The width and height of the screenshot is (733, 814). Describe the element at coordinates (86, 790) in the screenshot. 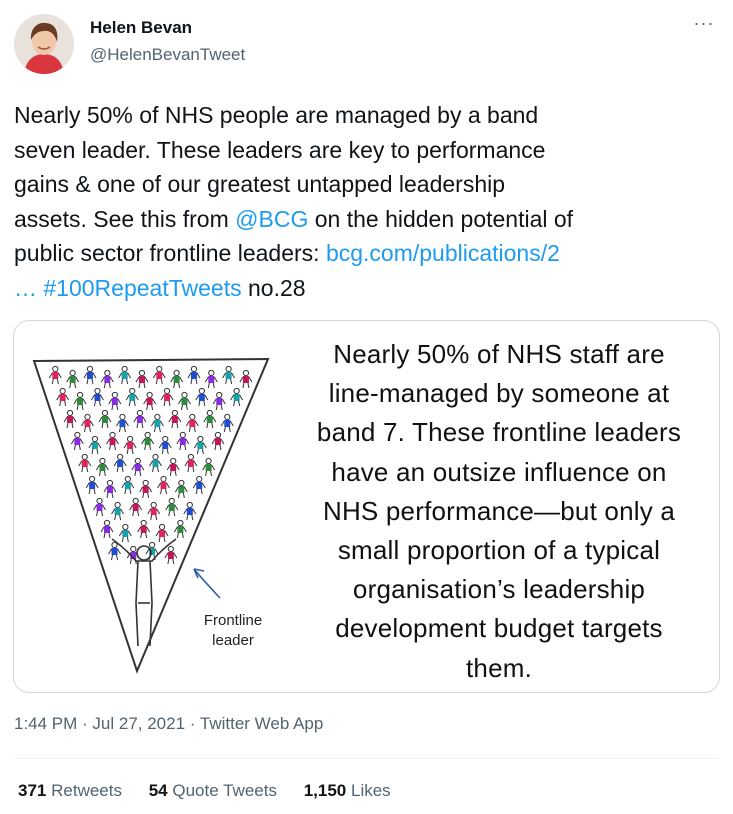

I see `retweets-label: Retweets` at that location.